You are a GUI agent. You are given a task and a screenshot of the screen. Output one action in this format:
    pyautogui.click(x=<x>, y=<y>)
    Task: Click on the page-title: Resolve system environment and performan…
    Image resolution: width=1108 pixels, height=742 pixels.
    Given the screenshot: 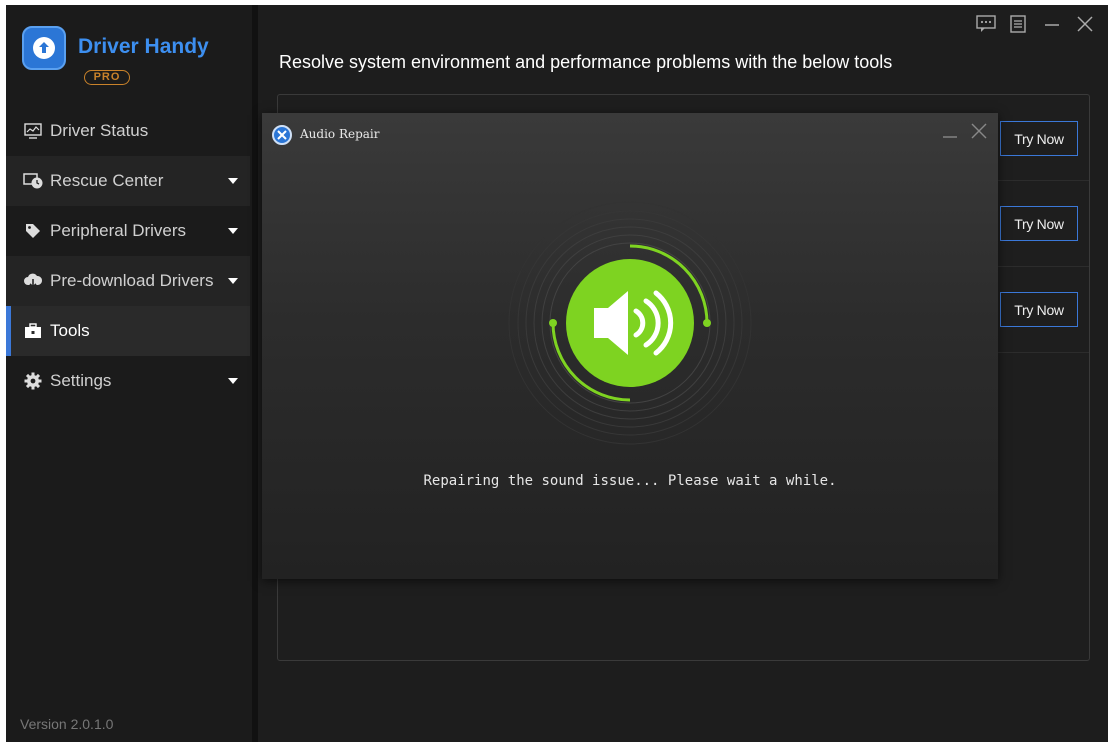 What is the action you would take?
    pyautogui.click(x=586, y=62)
    